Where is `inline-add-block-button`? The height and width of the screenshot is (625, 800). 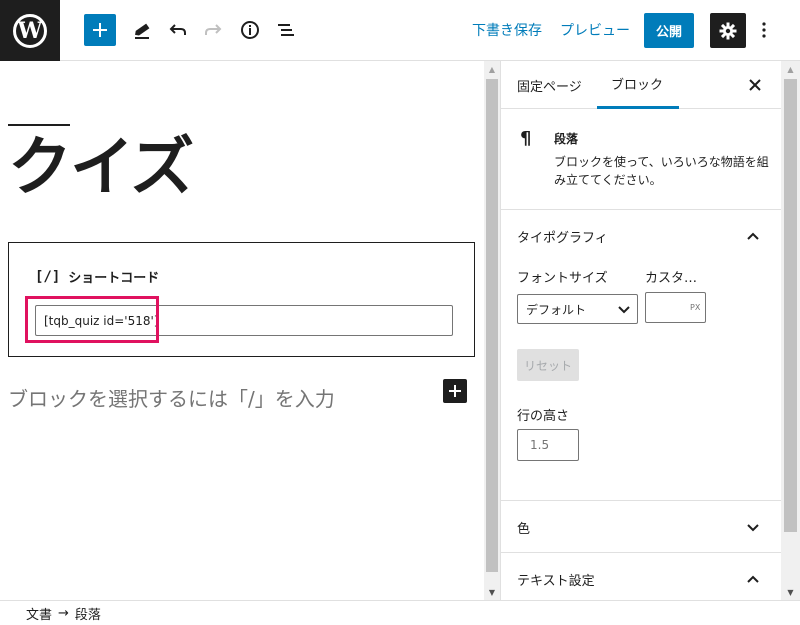 inline-add-block-button is located at coordinates (455, 391).